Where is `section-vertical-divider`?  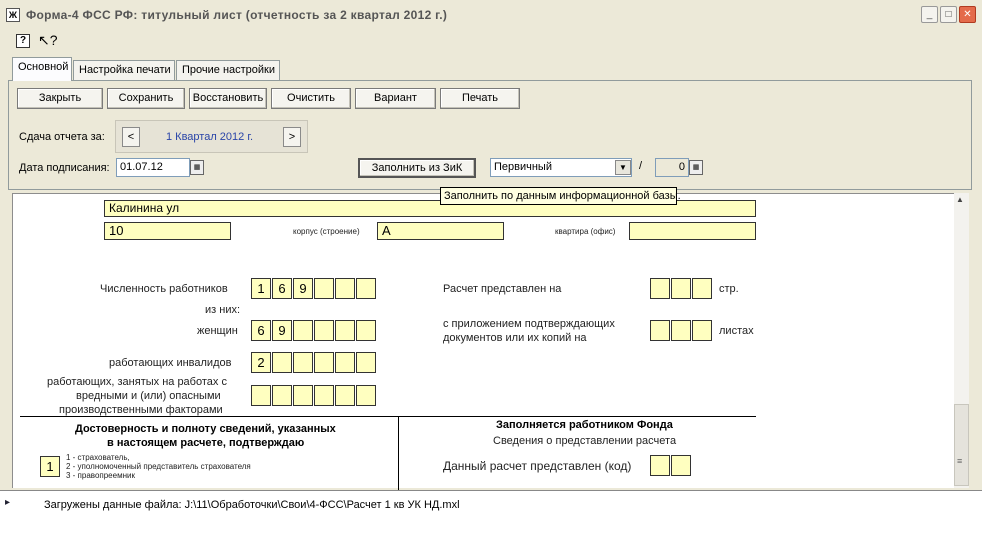 section-vertical-divider is located at coordinates (398, 454).